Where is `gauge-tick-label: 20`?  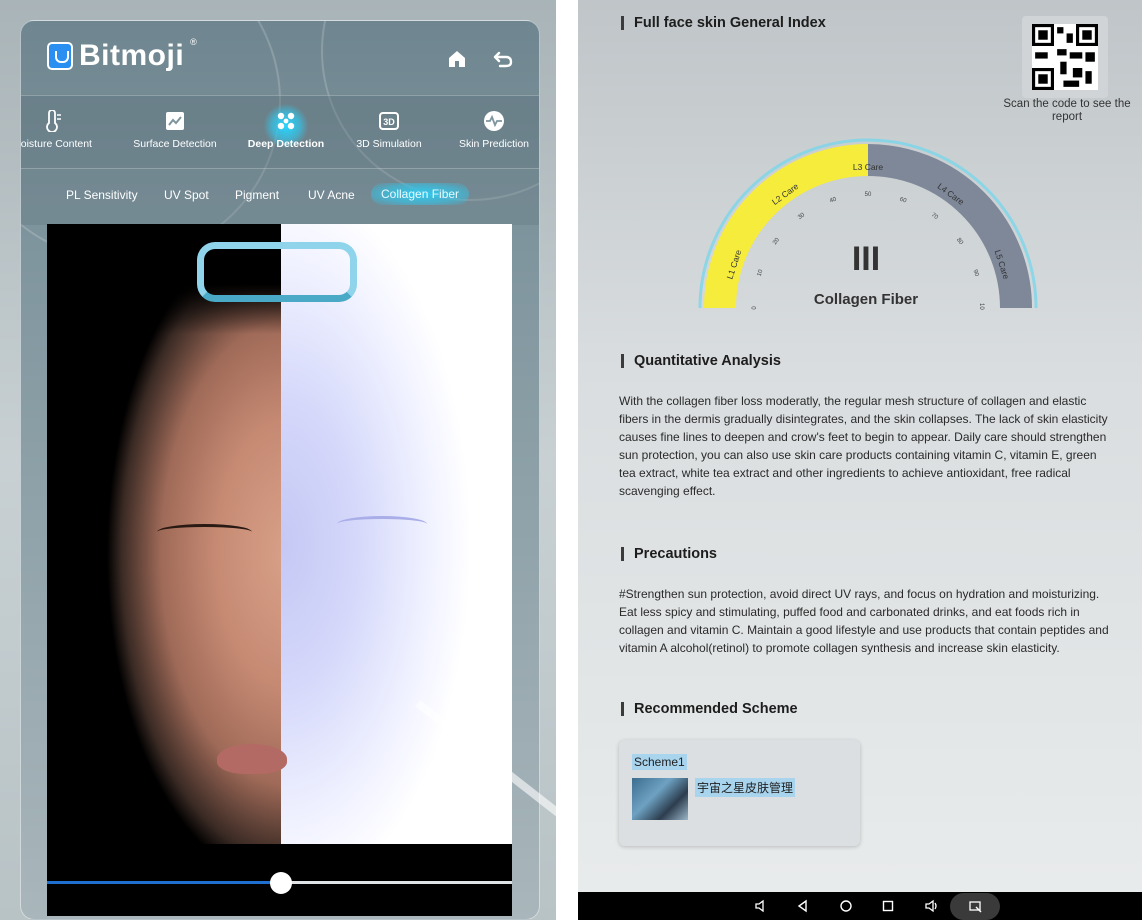 gauge-tick-label: 20 is located at coordinates (776, 241).